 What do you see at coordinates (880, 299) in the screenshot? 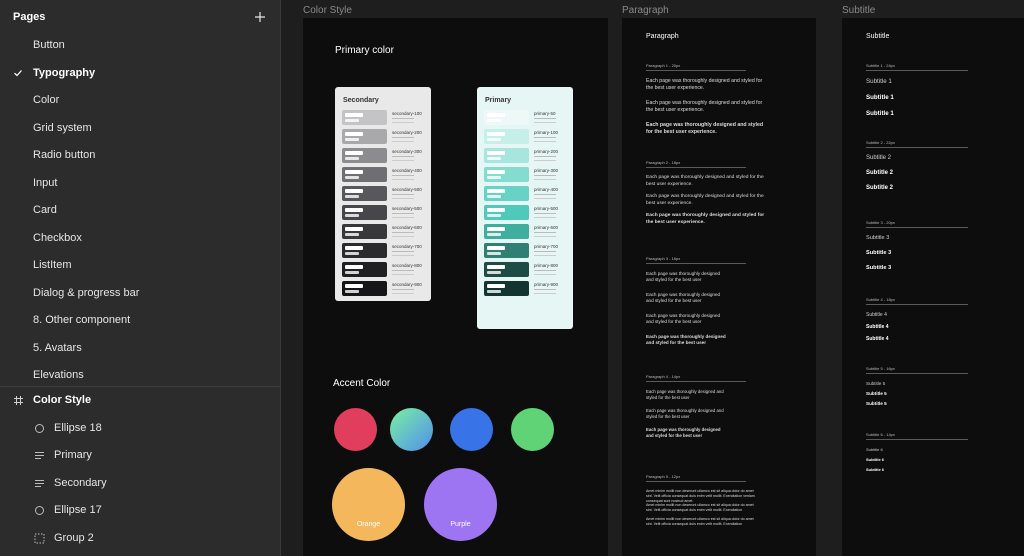
I see `subtitle-section-label: Subtitle 4 - 18px` at bounding box center [880, 299].